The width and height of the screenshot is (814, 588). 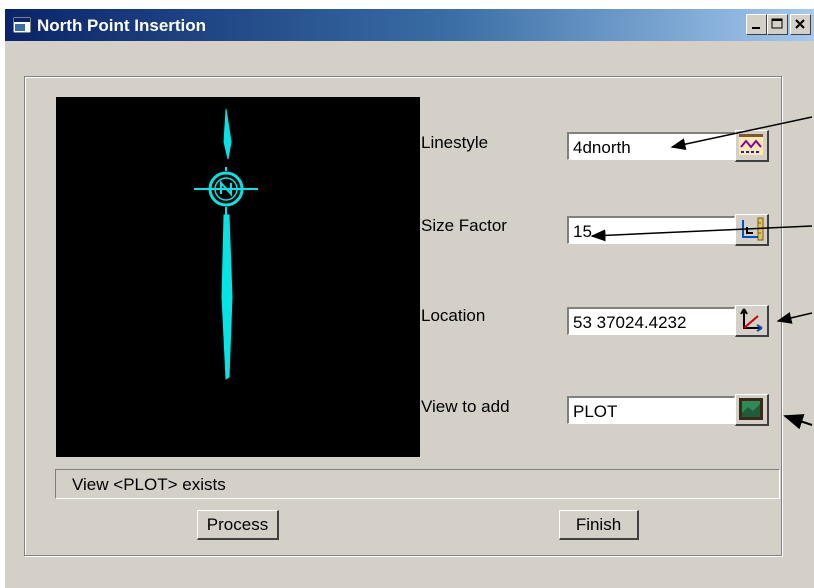 What do you see at coordinates (651, 146) in the screenshot?
I see `linestyle-input: 4dnorth` at bounding box center [651, 146].